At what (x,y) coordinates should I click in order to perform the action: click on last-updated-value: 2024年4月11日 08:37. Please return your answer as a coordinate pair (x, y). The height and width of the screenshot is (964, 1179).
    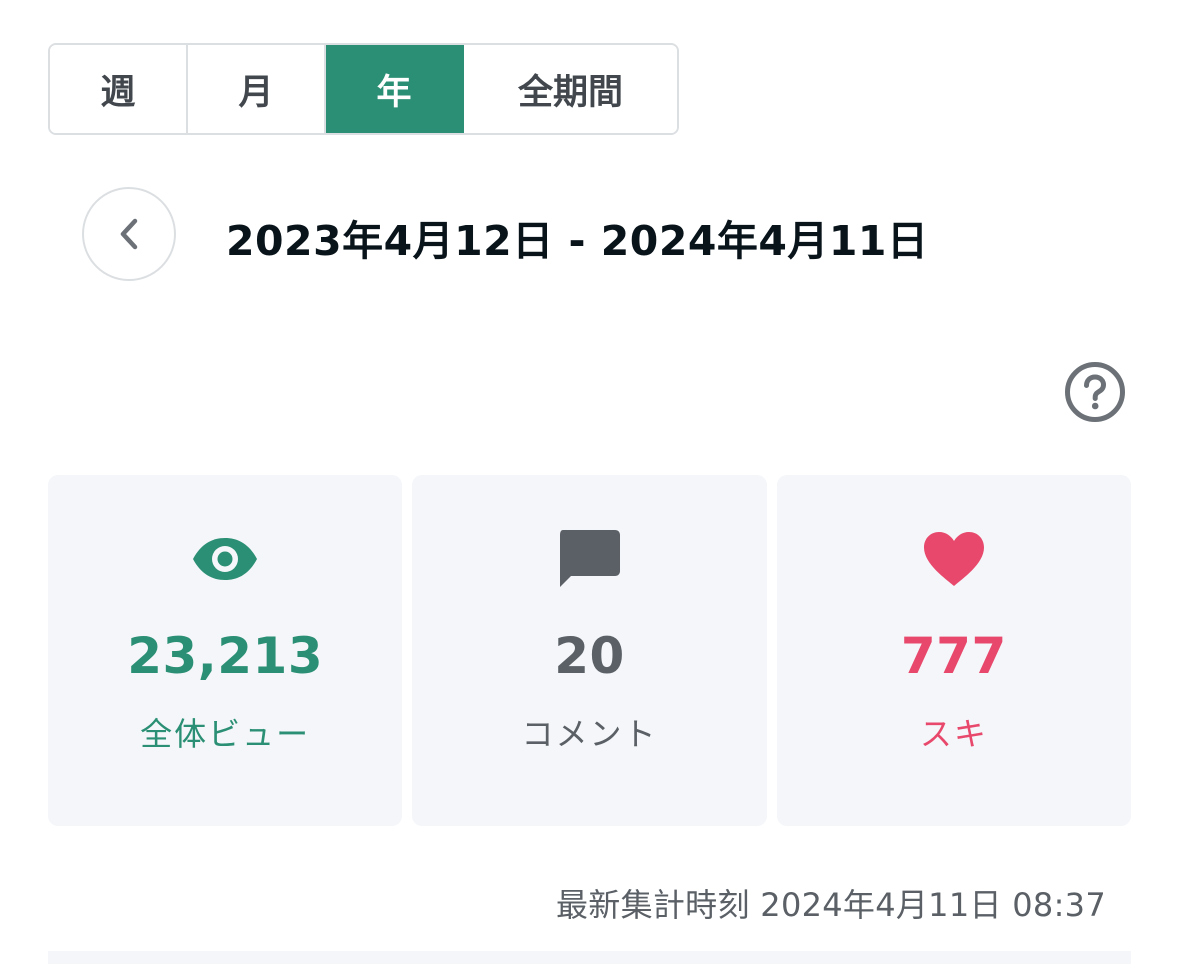
    Looking at the image, I should click on (933, 905).